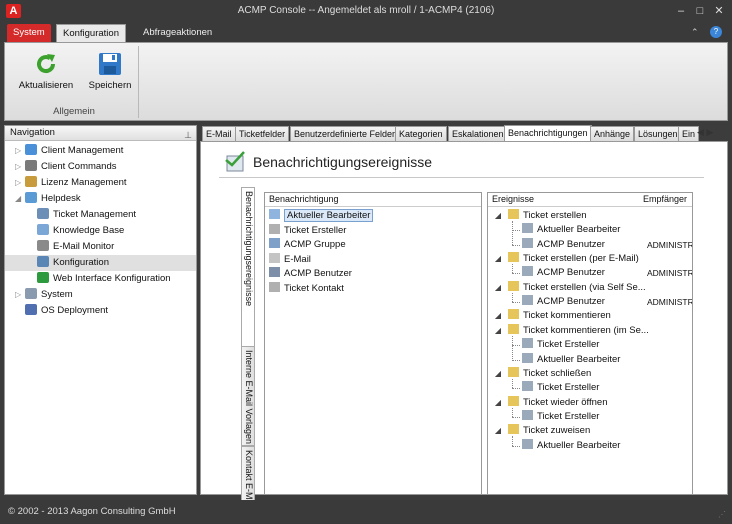  What do you see at coordinates (100, 167) in the screenshot?
I see `nav-item: ▷ Client Commands` at bounding box center [100, 167].